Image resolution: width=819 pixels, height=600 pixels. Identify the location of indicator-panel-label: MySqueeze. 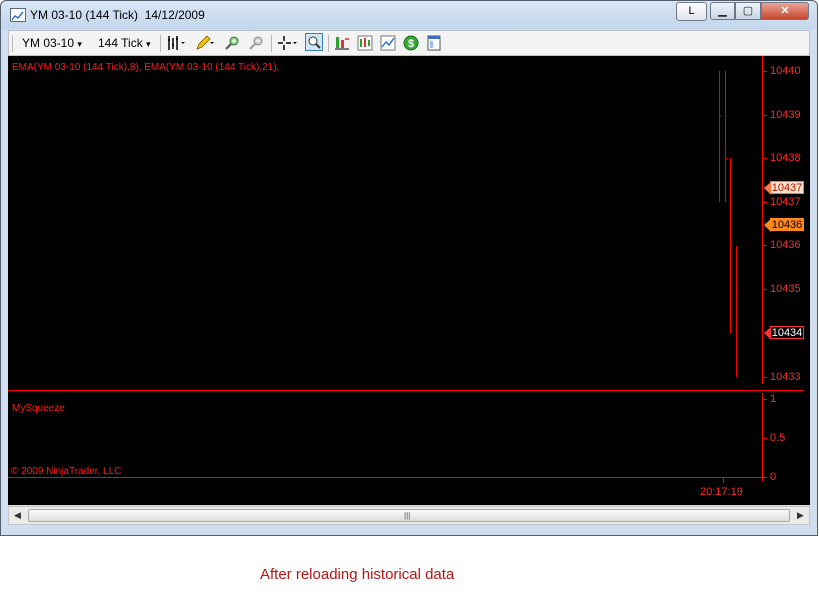
(38, 408).